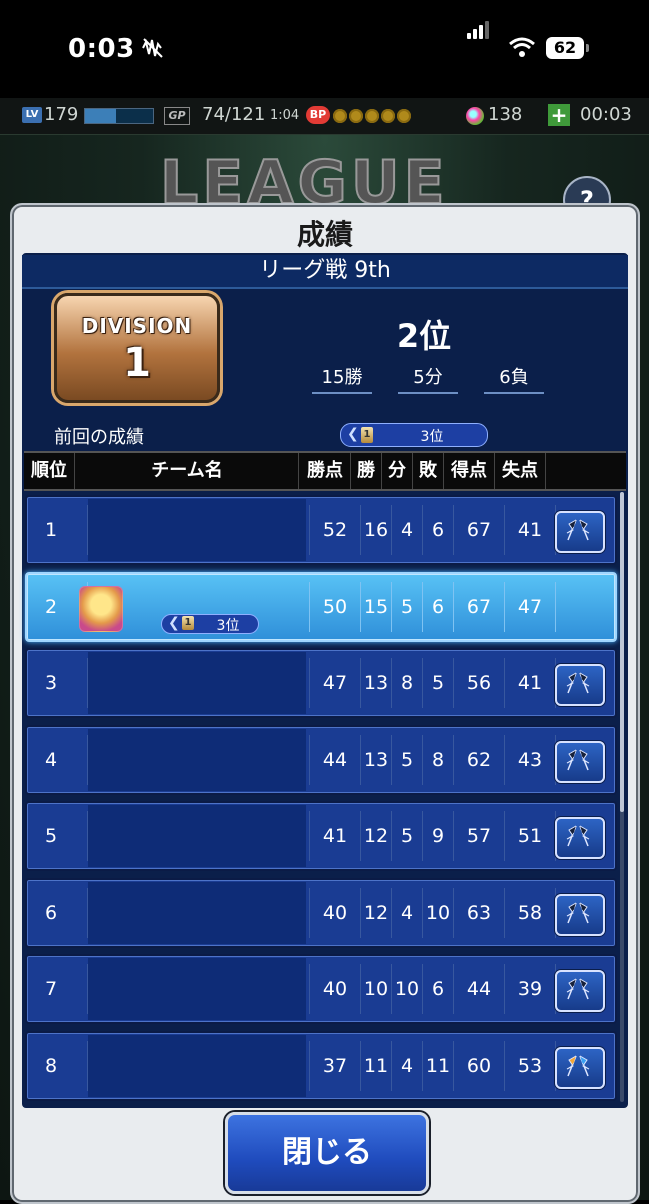 The image size is (649, 1204). I want to click on table-row: 6 40 12 4 10 63 58, so click(321, 912).